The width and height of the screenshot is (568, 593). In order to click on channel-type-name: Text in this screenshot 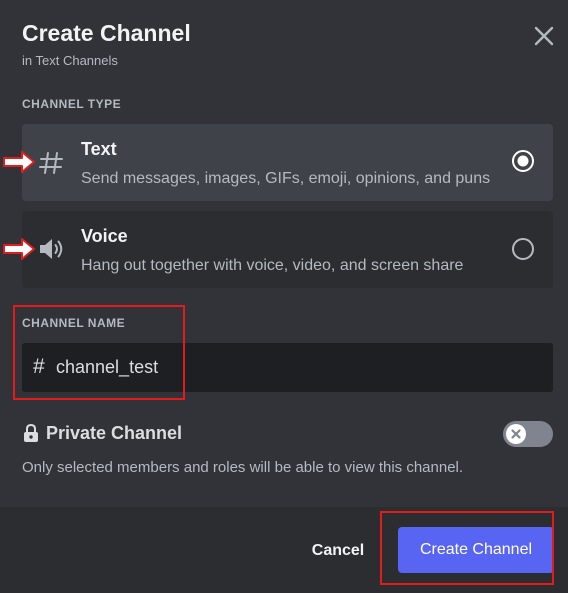, I will do `click(99, 149)`.